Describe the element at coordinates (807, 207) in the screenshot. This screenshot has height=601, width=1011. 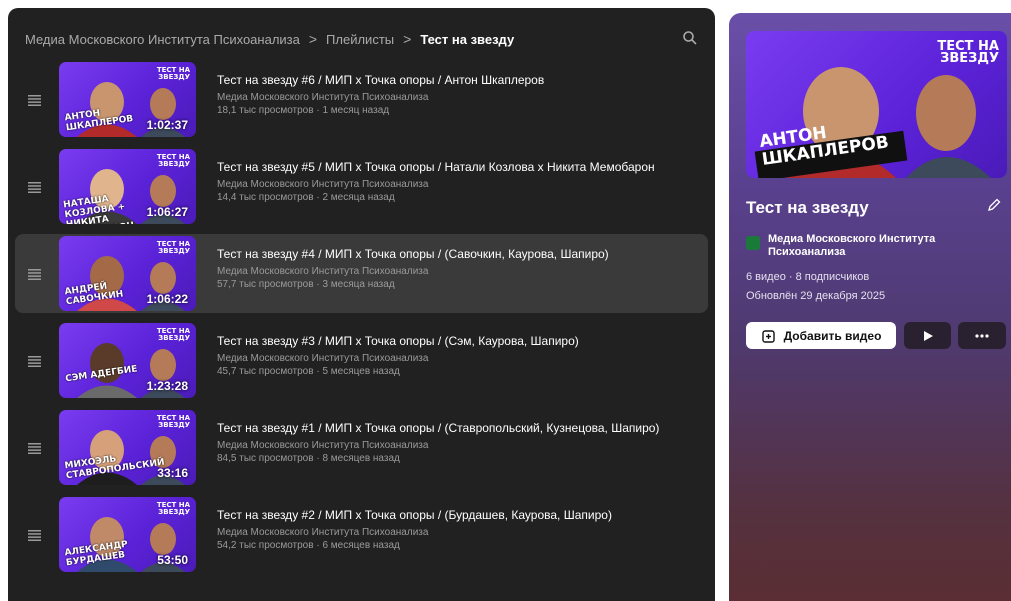
I see `playlist-title: Тест на звезду` at that location.